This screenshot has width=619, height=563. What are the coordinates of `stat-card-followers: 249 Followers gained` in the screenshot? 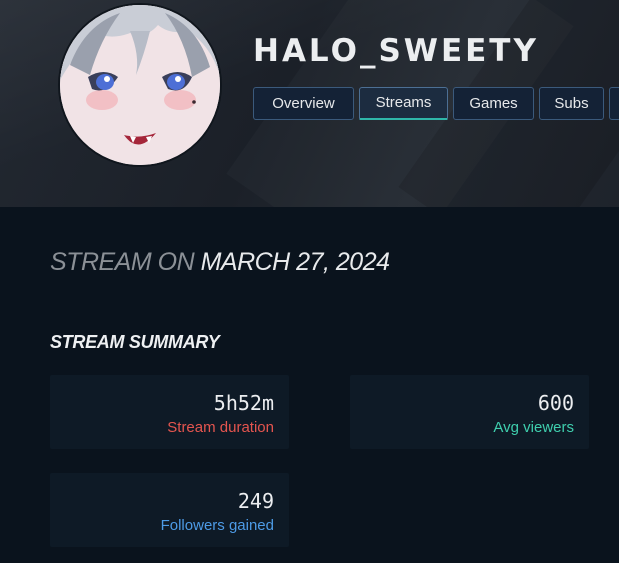 It's located at (169, 510).